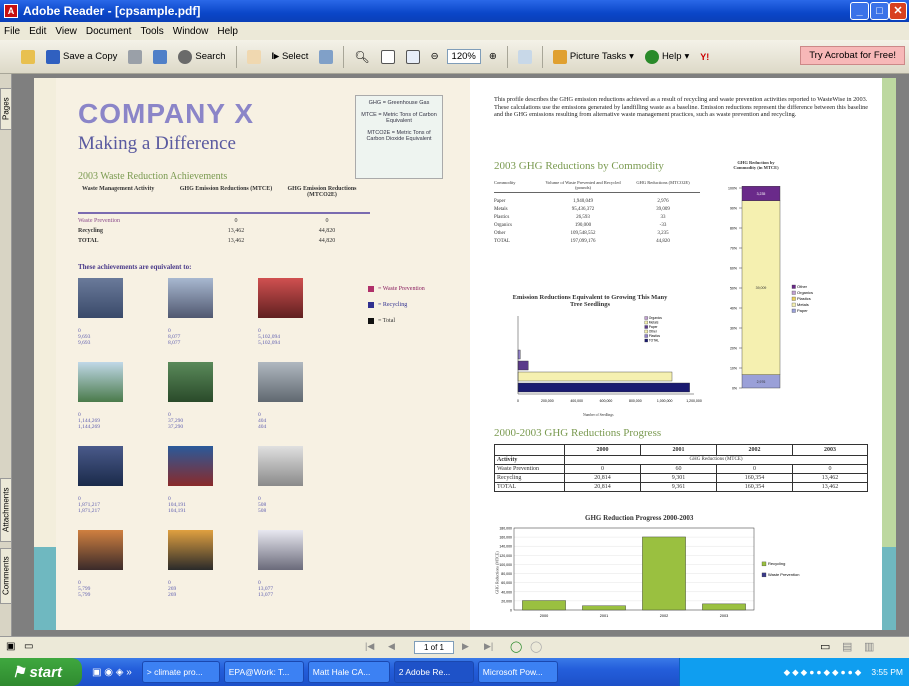 The width and height of the screenshot is (909, 686). Describe the element at coordinates (290, 56) in the screenshot. I see `select-tool-button: I▸ Select` at that location.